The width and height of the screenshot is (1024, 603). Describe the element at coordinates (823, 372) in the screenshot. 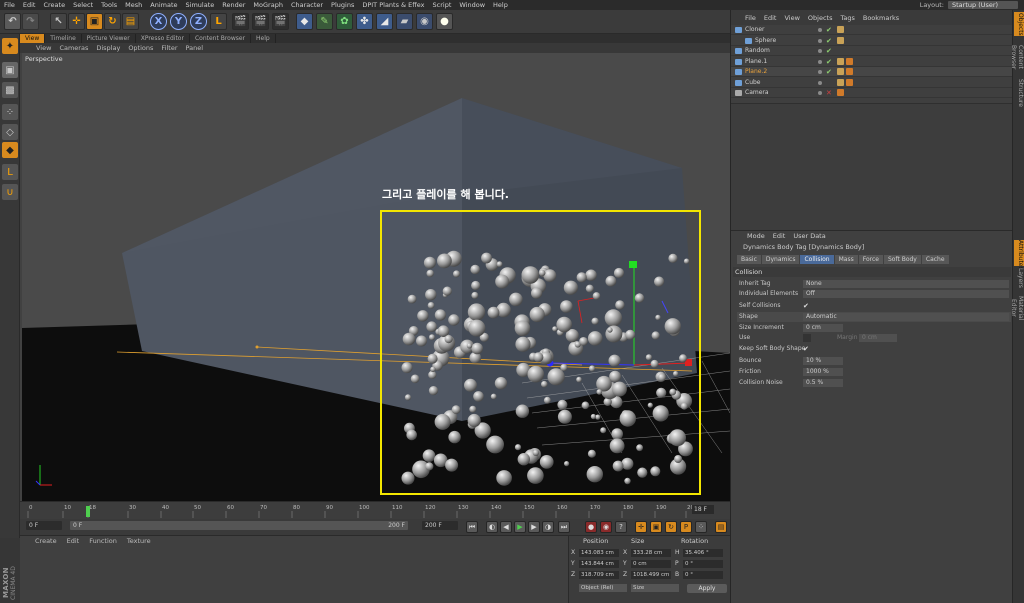

I see `prop-number-field: 1000 %` at that location.